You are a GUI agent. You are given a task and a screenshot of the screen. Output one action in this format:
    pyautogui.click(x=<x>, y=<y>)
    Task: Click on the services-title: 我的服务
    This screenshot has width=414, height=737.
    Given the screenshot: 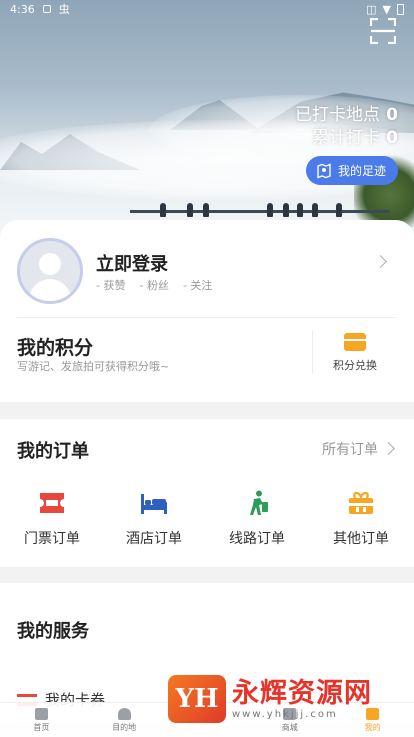 What is the action you would take?
    pyautogui.click(x=53, y=631)
    